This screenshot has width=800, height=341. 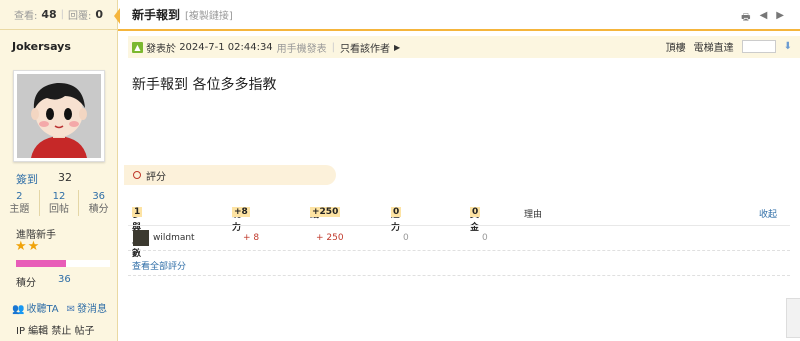 What do you see at coordinates (793, 318) in the screenshot?
I see `side-float-button` at bounding box center [793, 318].